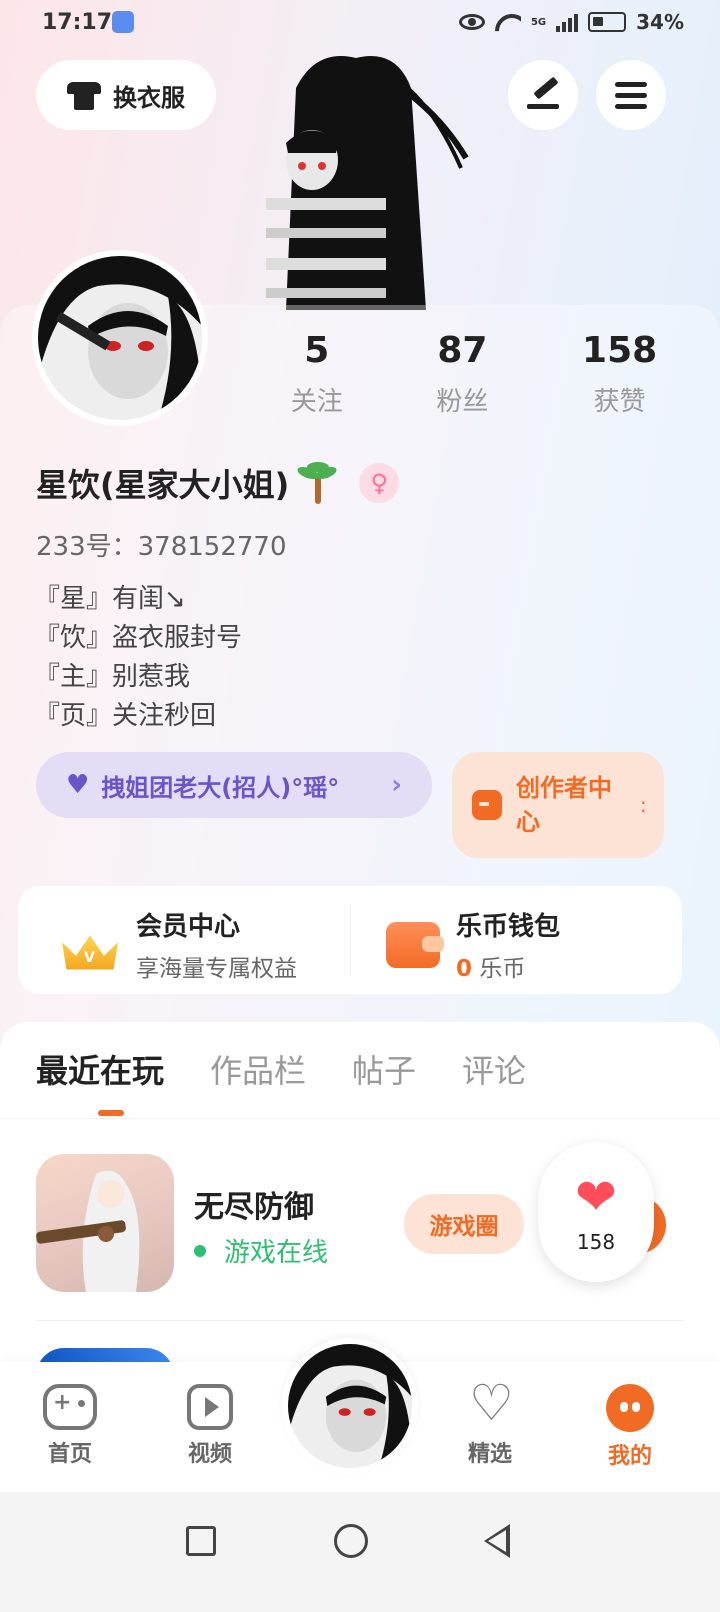 The image size is (720, 1612). What do you see at coordinates (462, 374) in the screenshot?
I see `stat-followers: 87 粉丝` at bounding box center [462, 374].